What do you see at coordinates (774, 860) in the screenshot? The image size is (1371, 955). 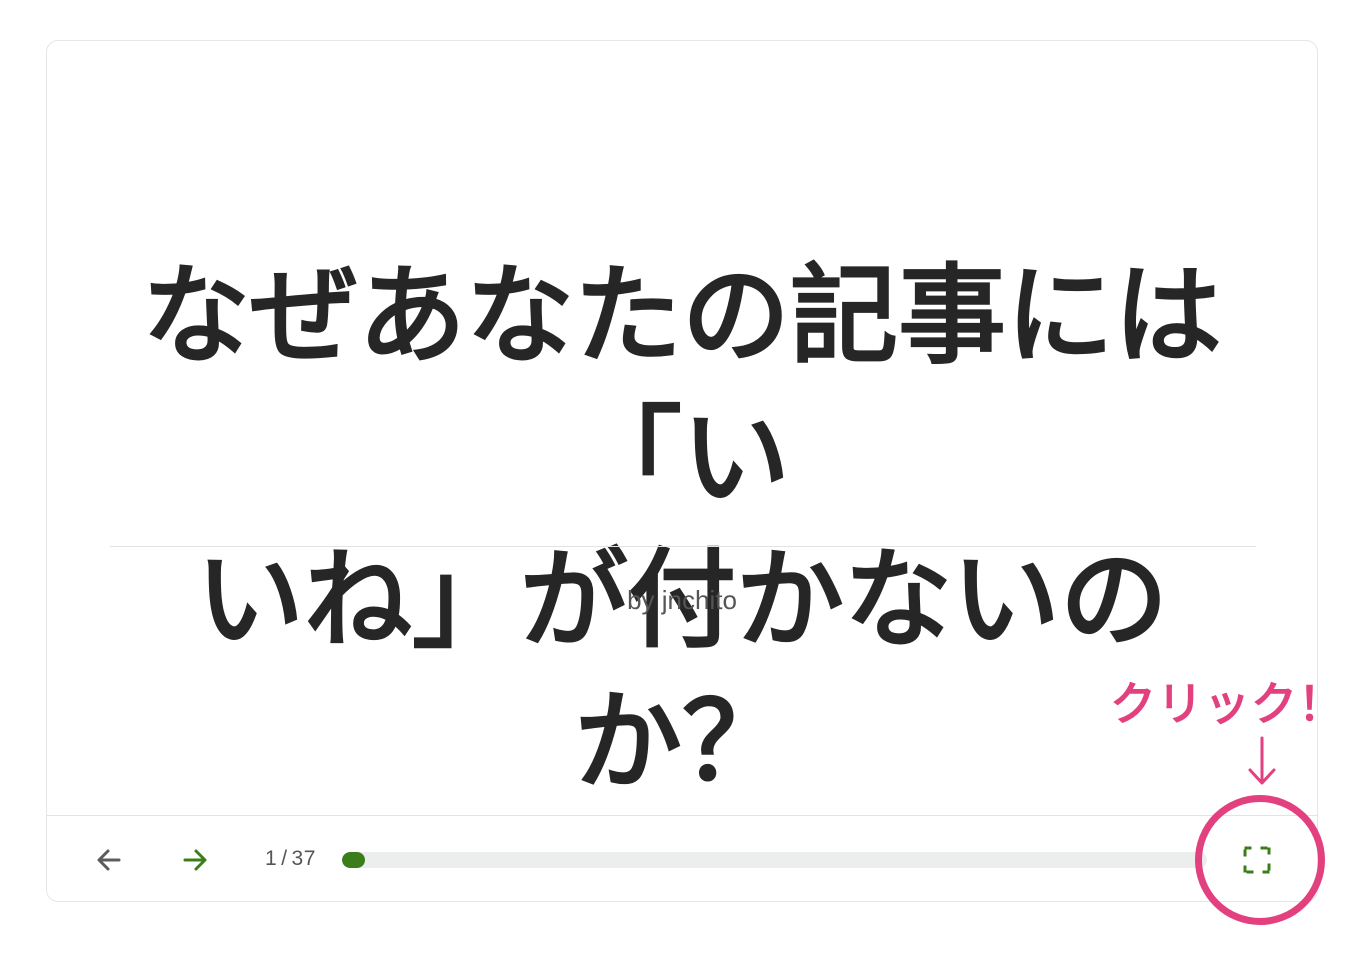 I see `slide-progress-bar` at bounding box center [774, 860].